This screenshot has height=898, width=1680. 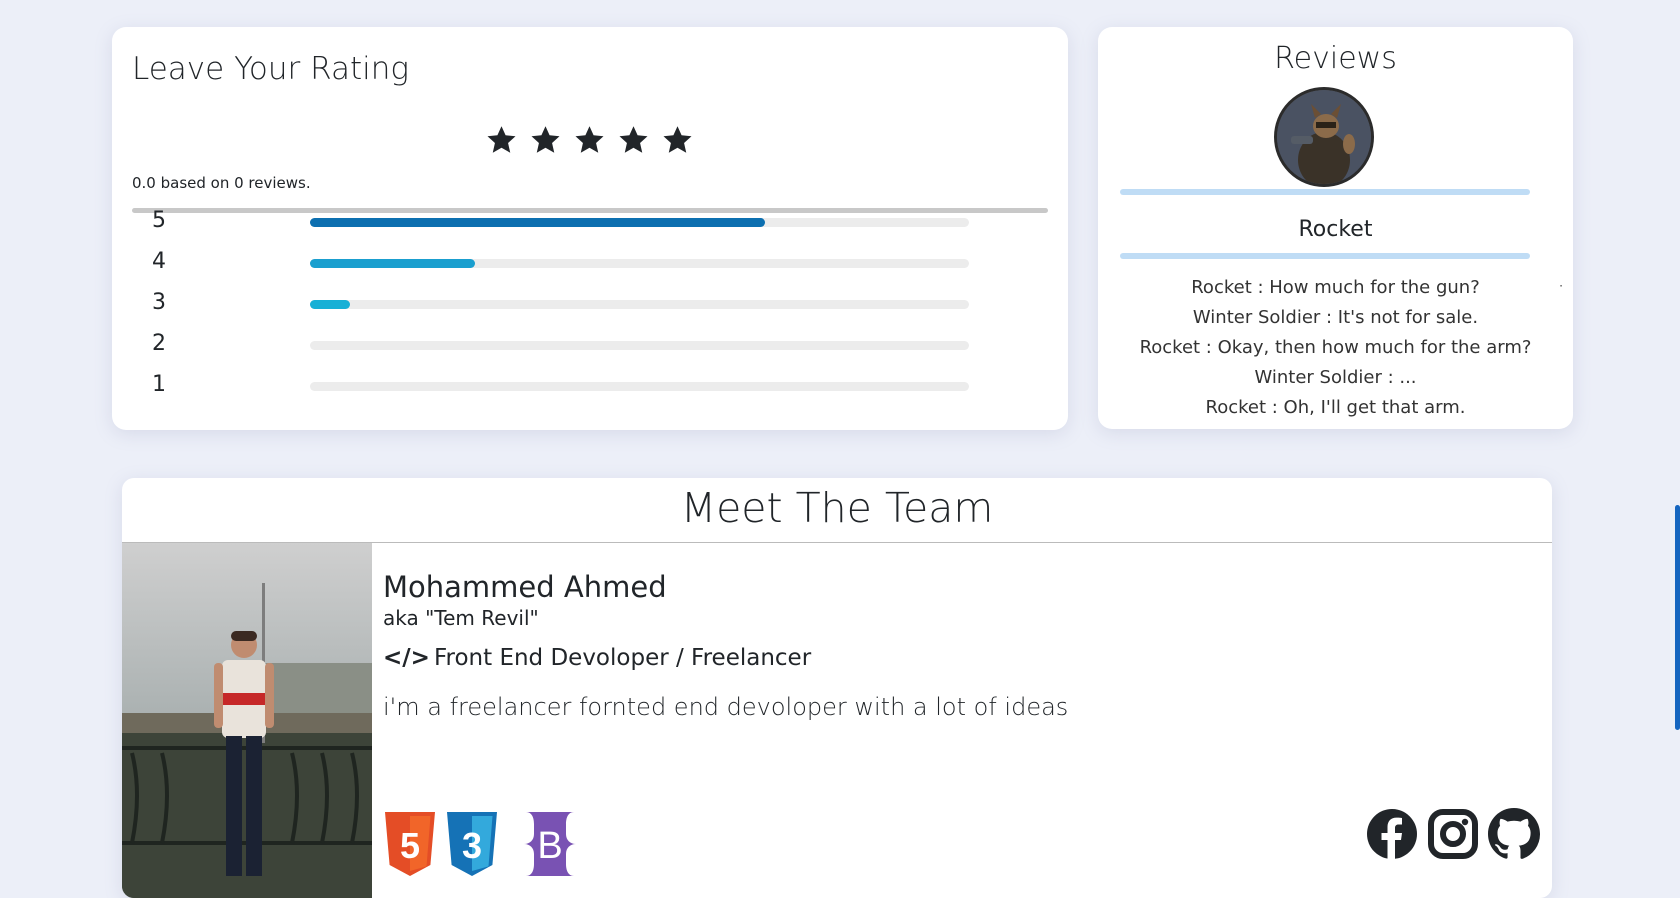 What do you see at coordinates (1335, 287) in the screenshot?
I see `quote-line: Rocket : How much for the gun?` at bounding box center [1335, 287].